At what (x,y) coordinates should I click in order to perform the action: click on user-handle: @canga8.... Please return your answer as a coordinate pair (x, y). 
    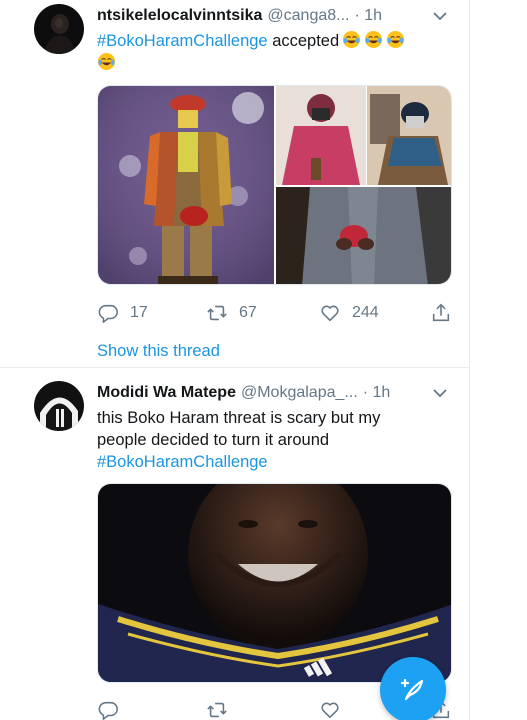
    Looking at the image, I should click on (308, 16).